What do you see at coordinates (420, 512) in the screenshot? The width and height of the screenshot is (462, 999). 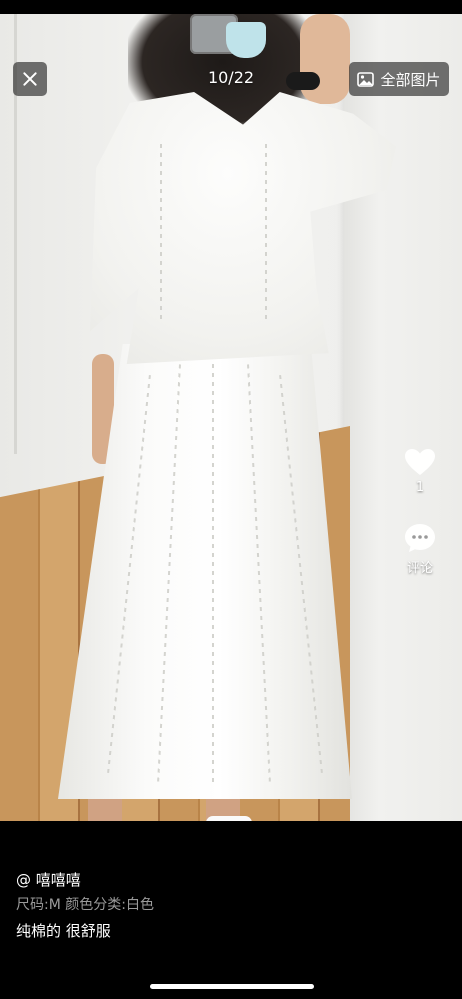 I see `side-actions: 1 评论` at bounding box center [420, 512].